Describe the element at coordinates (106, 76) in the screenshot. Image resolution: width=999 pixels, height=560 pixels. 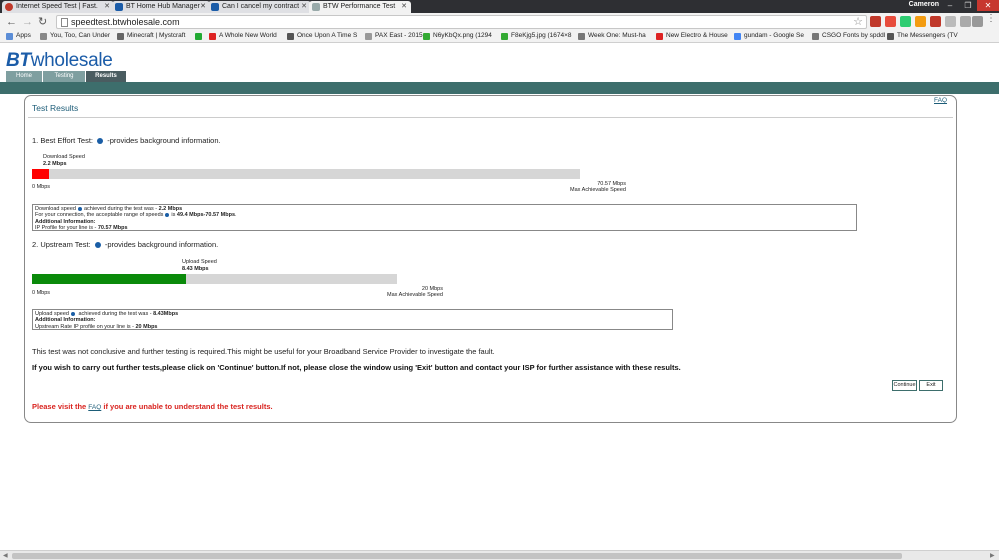
I see `nav-tab-results: Results` at that location.